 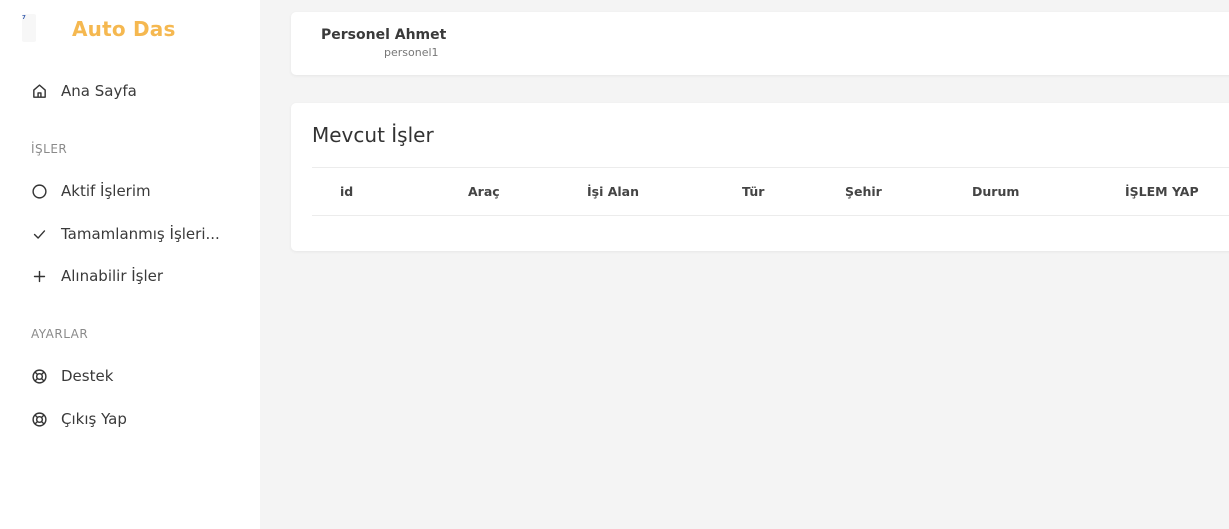 What do you see at coordinates (87, 376) in the screenshot?
I see `sidebar-item-label: Destek` at bounding box center [87, 376].